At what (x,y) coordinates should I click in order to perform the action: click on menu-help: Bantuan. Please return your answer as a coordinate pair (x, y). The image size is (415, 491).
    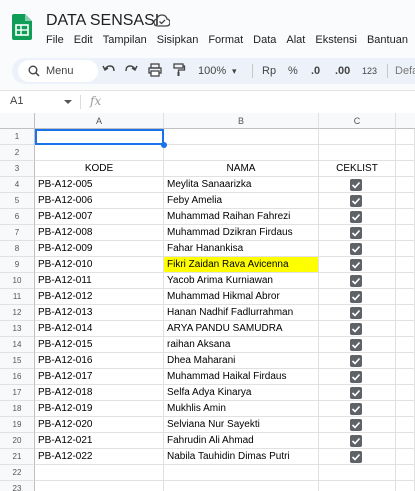
    Looking at the image, I should click on (387, 40).